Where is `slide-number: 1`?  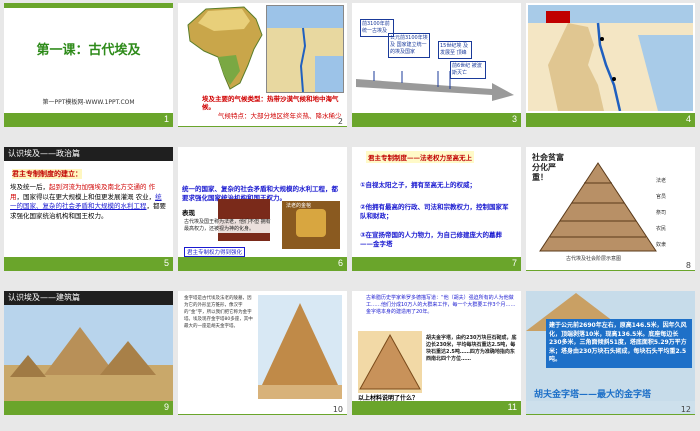 slide-number: 1 is located at coordinates (166, 119).